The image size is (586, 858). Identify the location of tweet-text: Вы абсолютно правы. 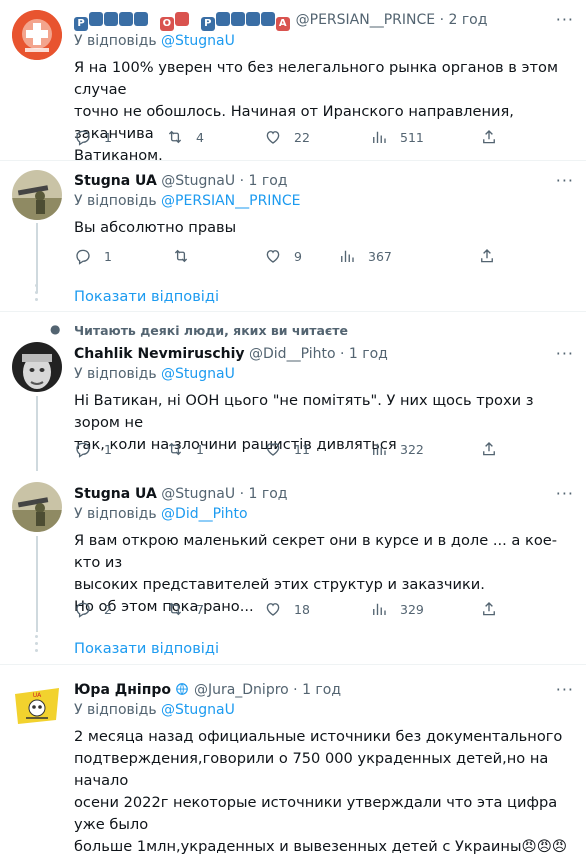
(323, 228).